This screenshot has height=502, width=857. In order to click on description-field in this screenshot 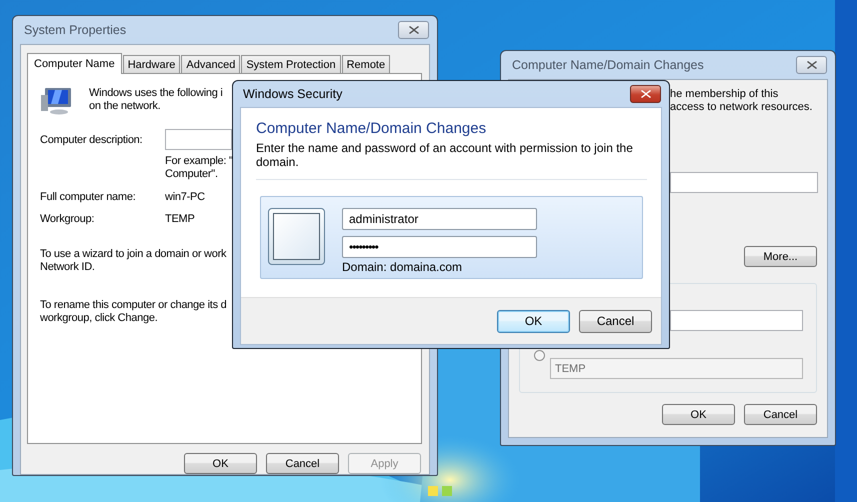, I will do `click(198, 139)`.